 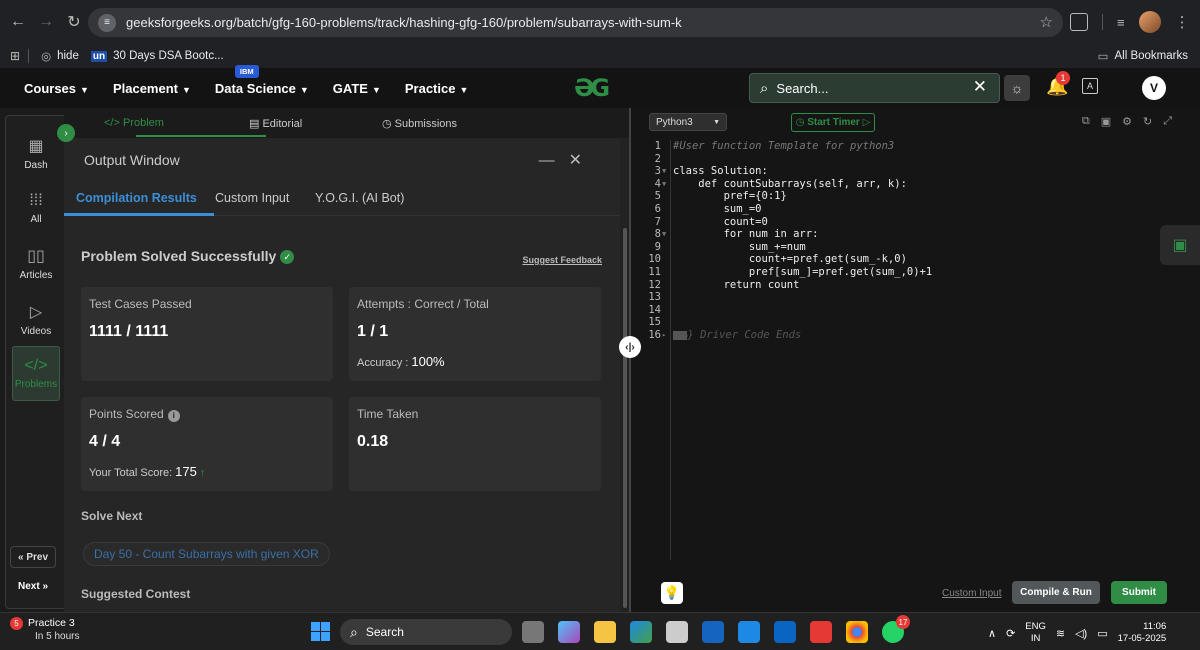 I want to click on tests-card: Test Cases Passed 1111 / 1111, so click(x=207, y=334).